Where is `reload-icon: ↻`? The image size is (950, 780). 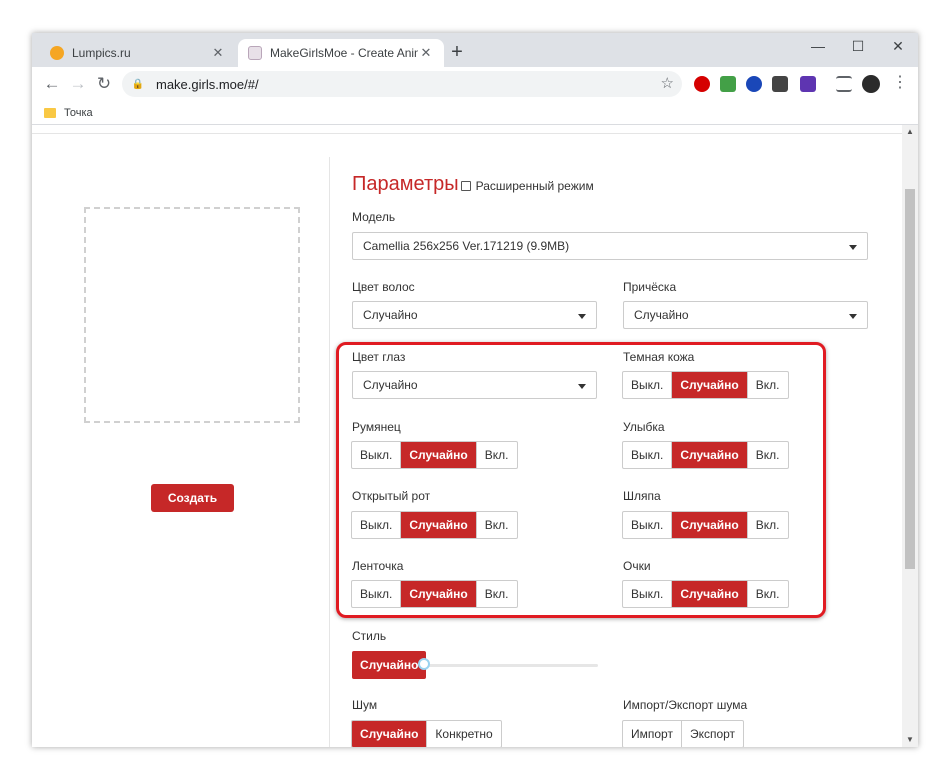 reload-icon: ↻ is located at coordinates (104, 84).